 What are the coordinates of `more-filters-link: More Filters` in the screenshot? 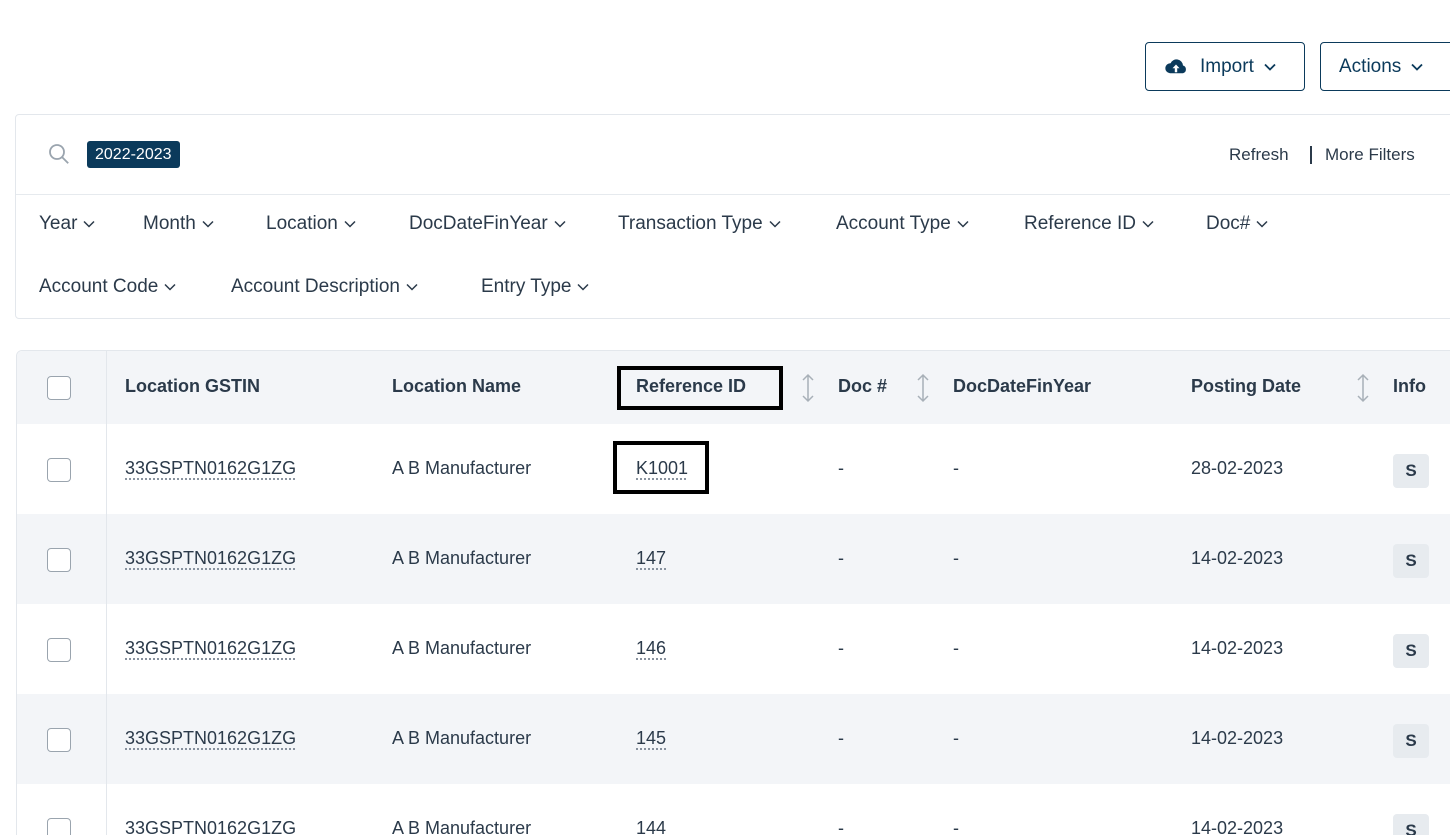 It's located at (1370, 155).